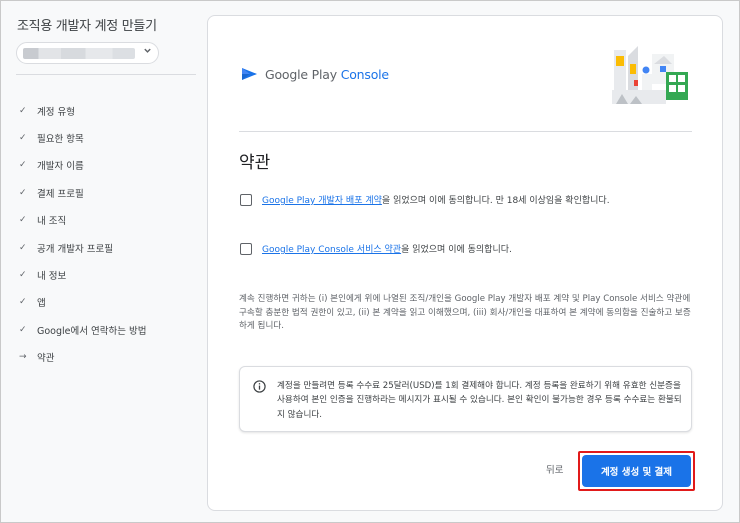  I want to click on step-item: ✓ 내 정보, so click(82, 274).